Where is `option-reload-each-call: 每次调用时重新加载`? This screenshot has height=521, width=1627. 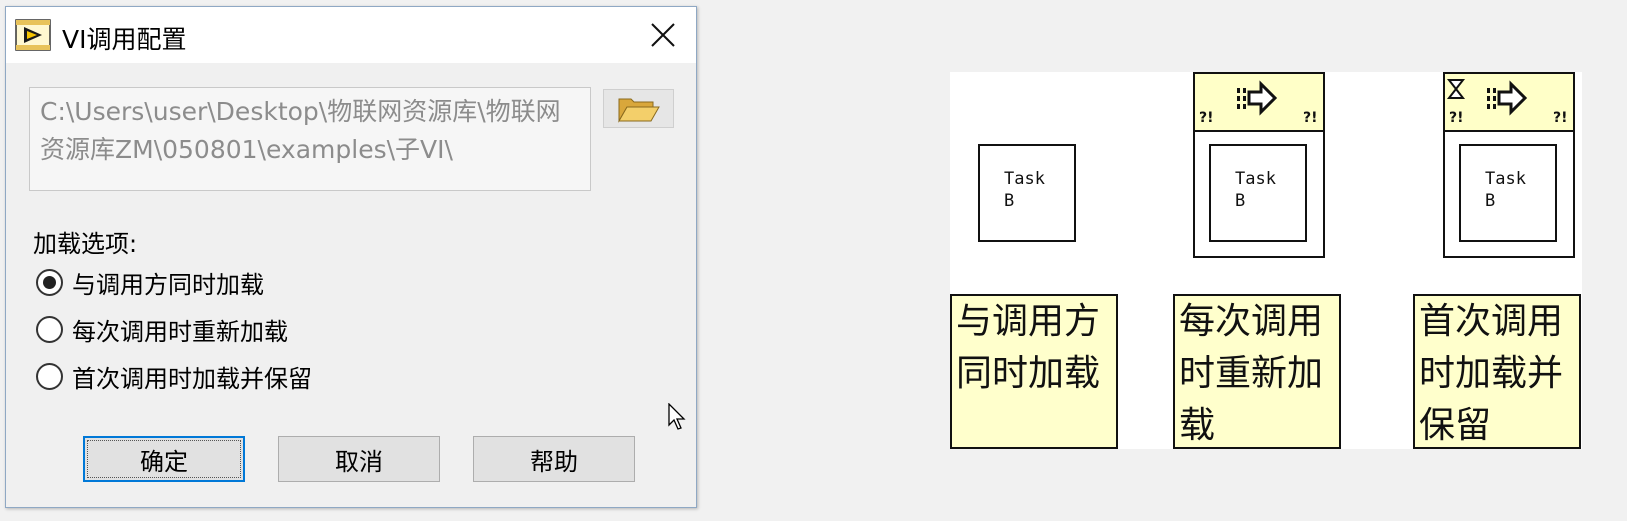
option-reload-each-call: 每次调用时重新加载 is located at coordinates (162, 329).